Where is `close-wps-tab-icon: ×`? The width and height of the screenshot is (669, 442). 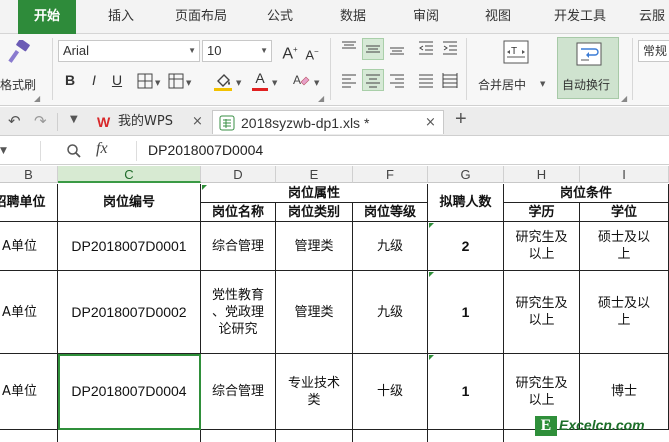 close-wps-tab-icon: × is located at coordinates (197, 122).